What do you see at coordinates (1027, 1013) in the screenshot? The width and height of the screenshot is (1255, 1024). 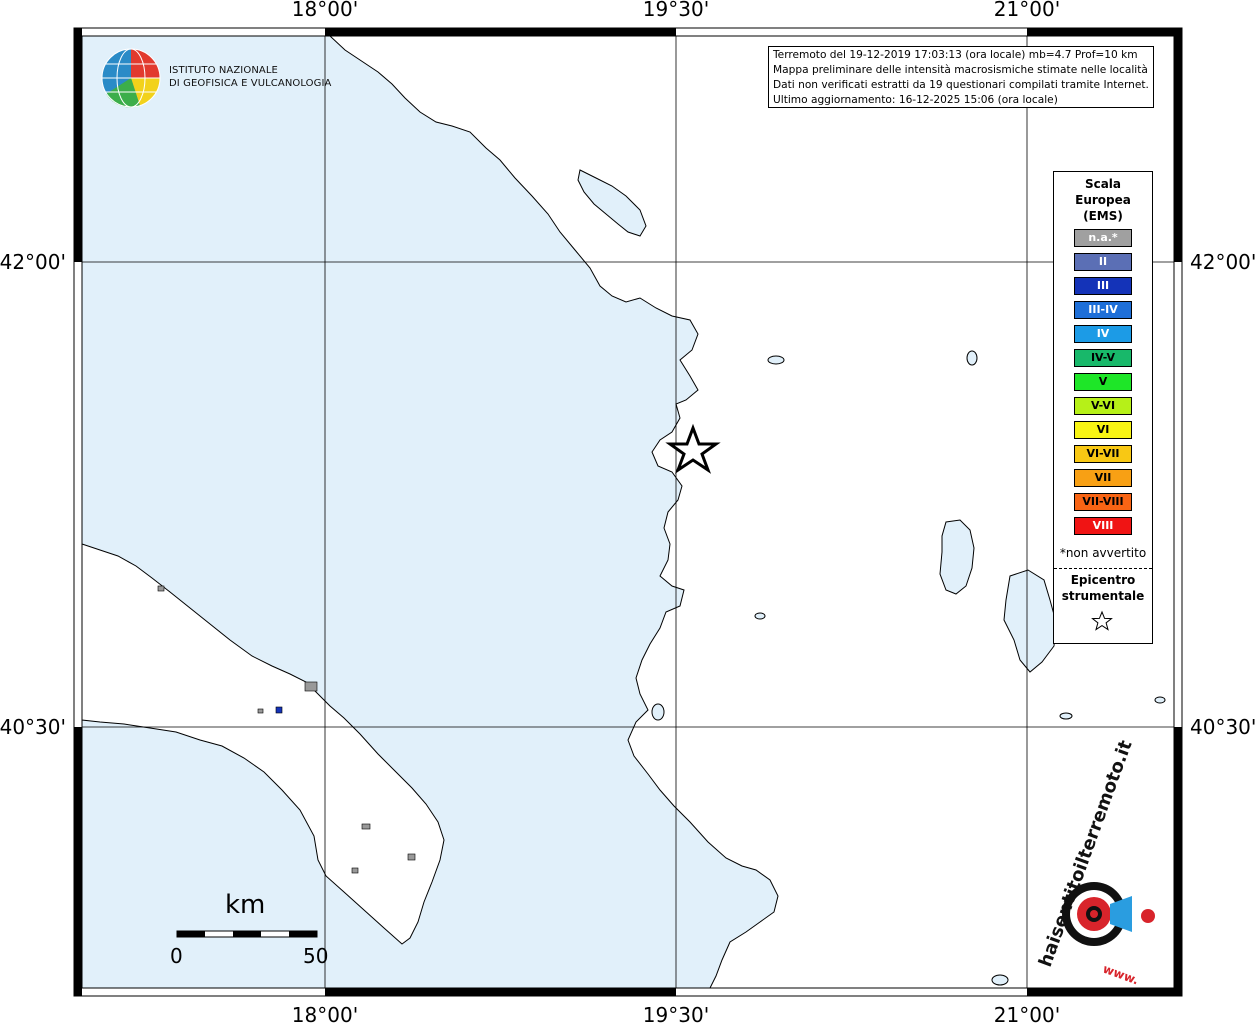 I see `lon-tick-bottom: 21°00'` at bounding box center [1027, 1013].